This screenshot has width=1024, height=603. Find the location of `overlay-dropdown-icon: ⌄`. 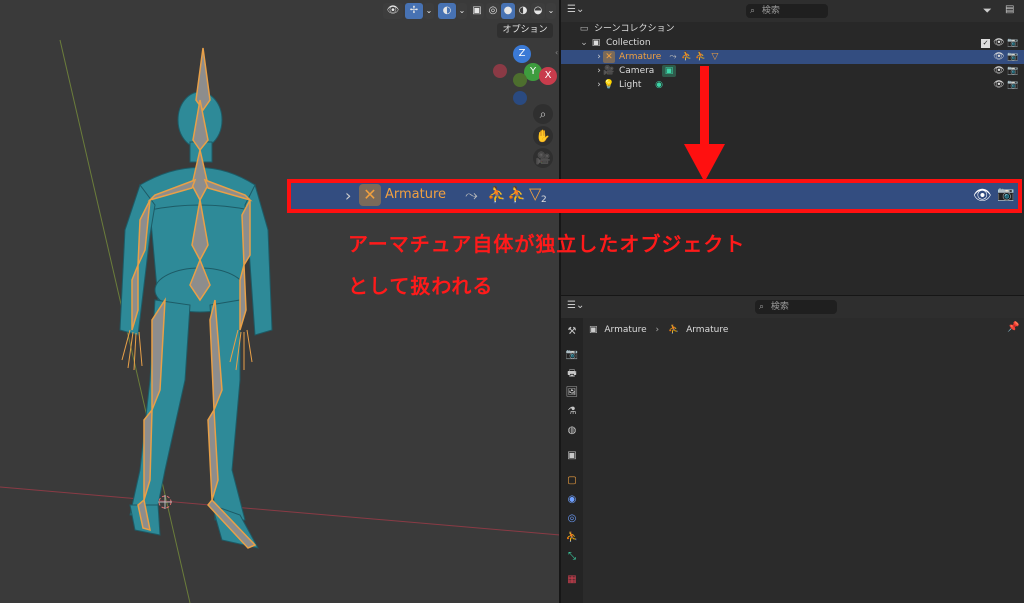

overlay-dropdown-icon: ⌄ is located at coordinates (462, 11).